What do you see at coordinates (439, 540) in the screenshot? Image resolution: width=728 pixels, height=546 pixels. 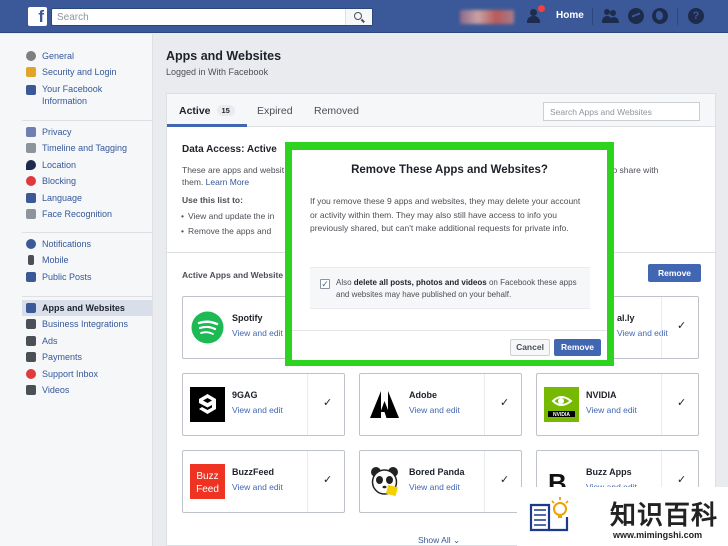 I see `show-all-link: Show All ⌄` at bounding box center [439, 540].